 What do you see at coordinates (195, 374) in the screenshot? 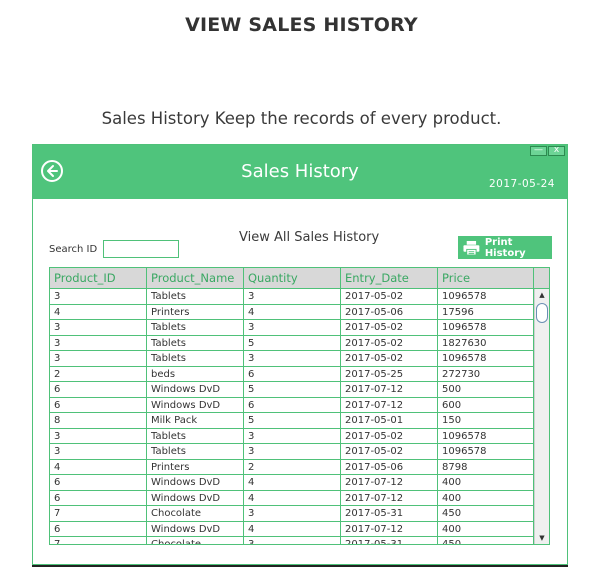
I see `cell-product-name: beds` at bounding box center [195, 374].